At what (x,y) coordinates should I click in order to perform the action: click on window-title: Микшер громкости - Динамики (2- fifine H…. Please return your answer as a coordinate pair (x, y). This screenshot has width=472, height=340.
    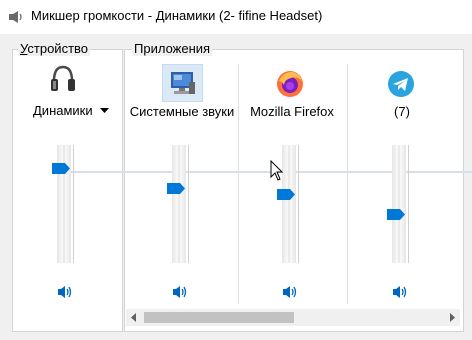
    Looking at the image, I should click on (177, 15).